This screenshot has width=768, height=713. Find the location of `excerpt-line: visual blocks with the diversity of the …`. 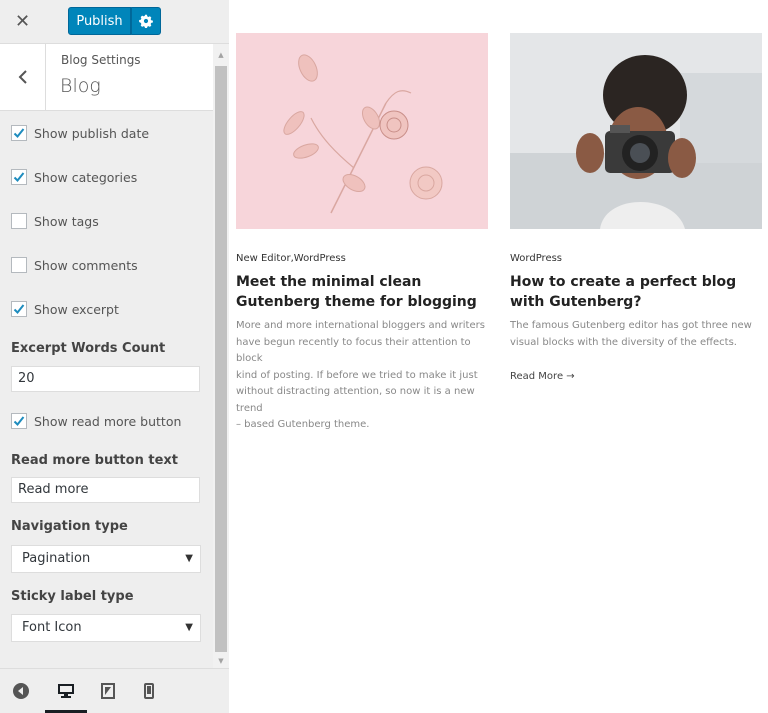

excerpt-line: visual blocks with the diversity of the … is located at coordinates (623, 342).